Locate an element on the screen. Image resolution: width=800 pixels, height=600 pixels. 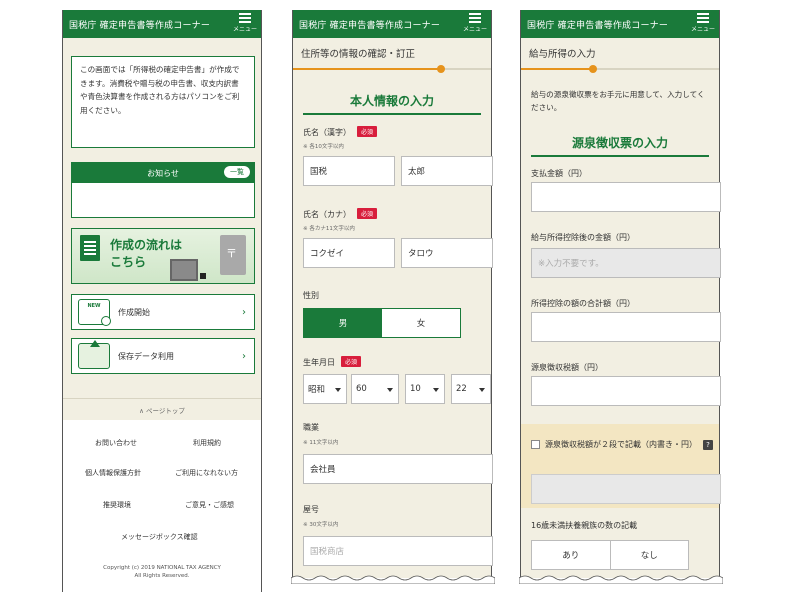
chevron-up-icon: ∧ is located at coordinates (141, 411).